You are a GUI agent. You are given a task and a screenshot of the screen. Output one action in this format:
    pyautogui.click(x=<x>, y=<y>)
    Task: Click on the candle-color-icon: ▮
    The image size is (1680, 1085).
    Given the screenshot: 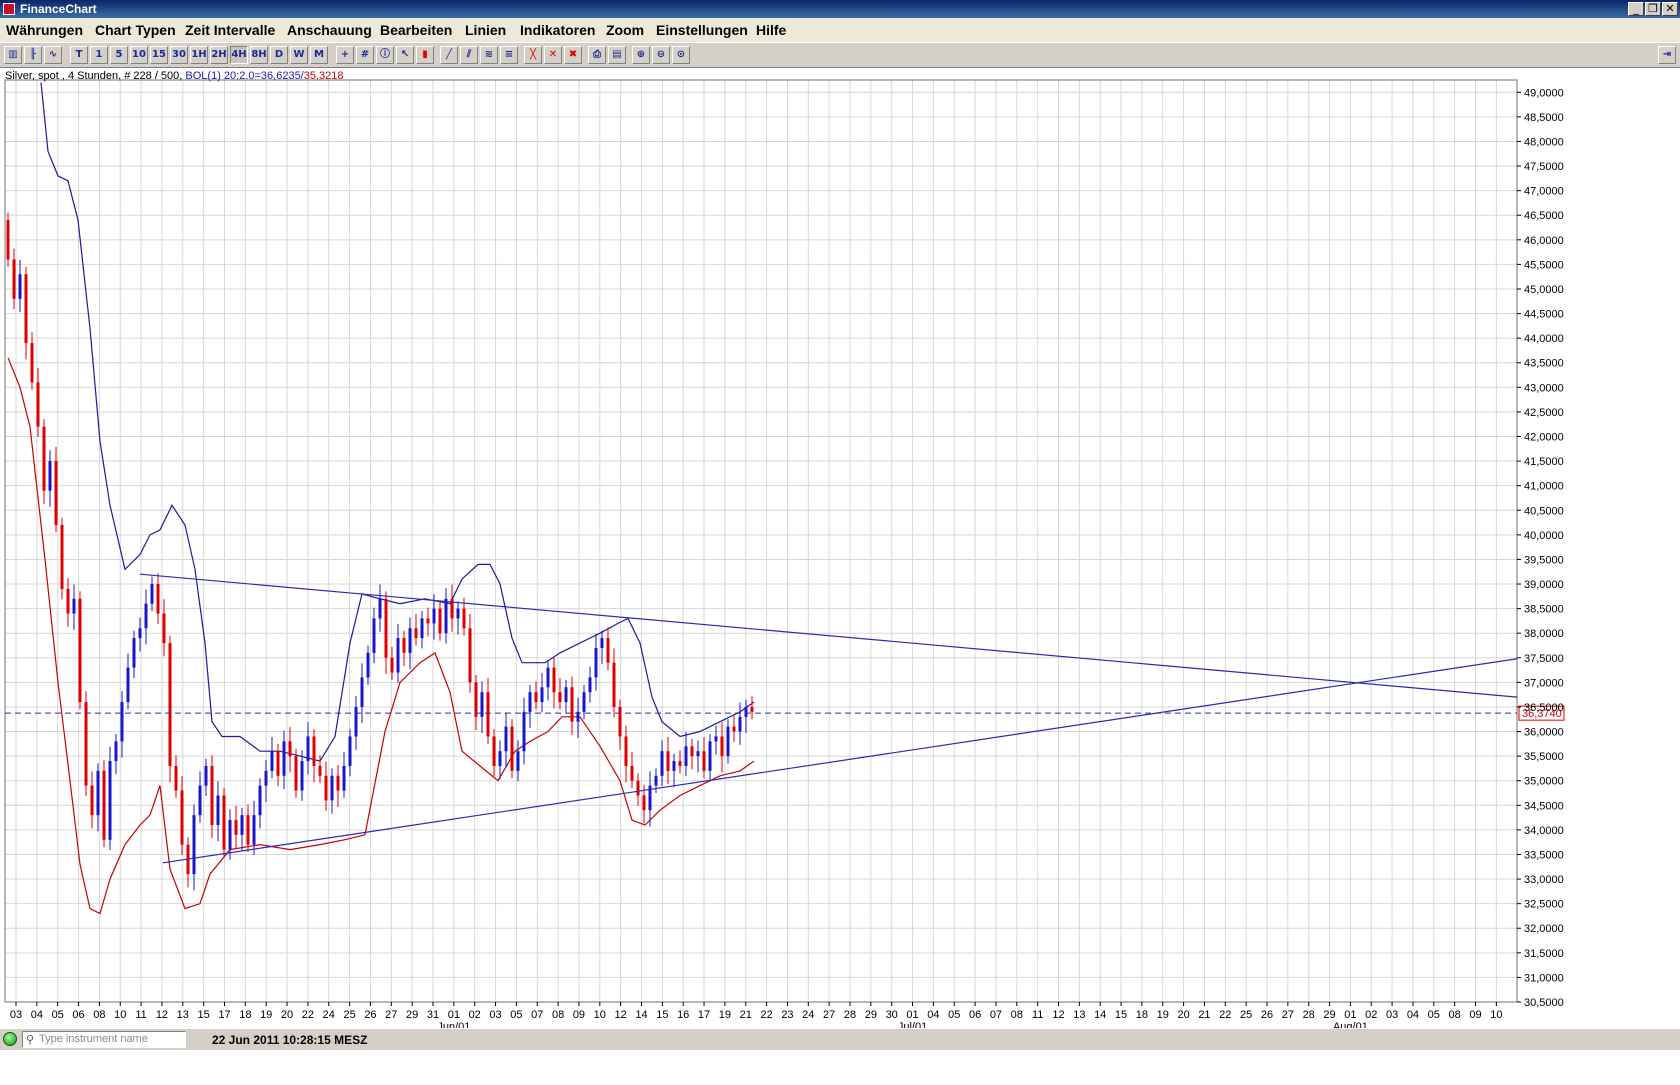 What is the action you would take?
    pyautogui.click(x=425, y=55)
    